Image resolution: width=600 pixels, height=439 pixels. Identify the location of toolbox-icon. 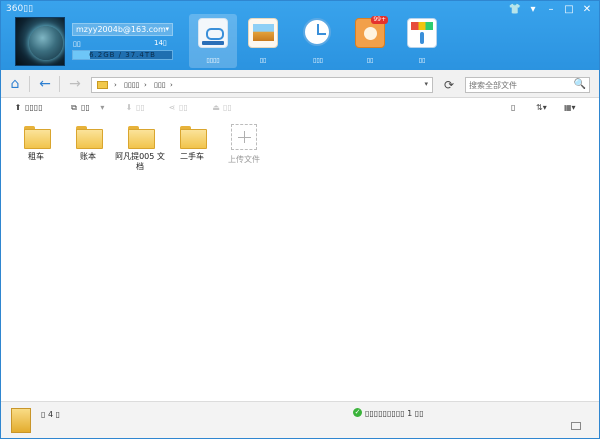
(422, 33).